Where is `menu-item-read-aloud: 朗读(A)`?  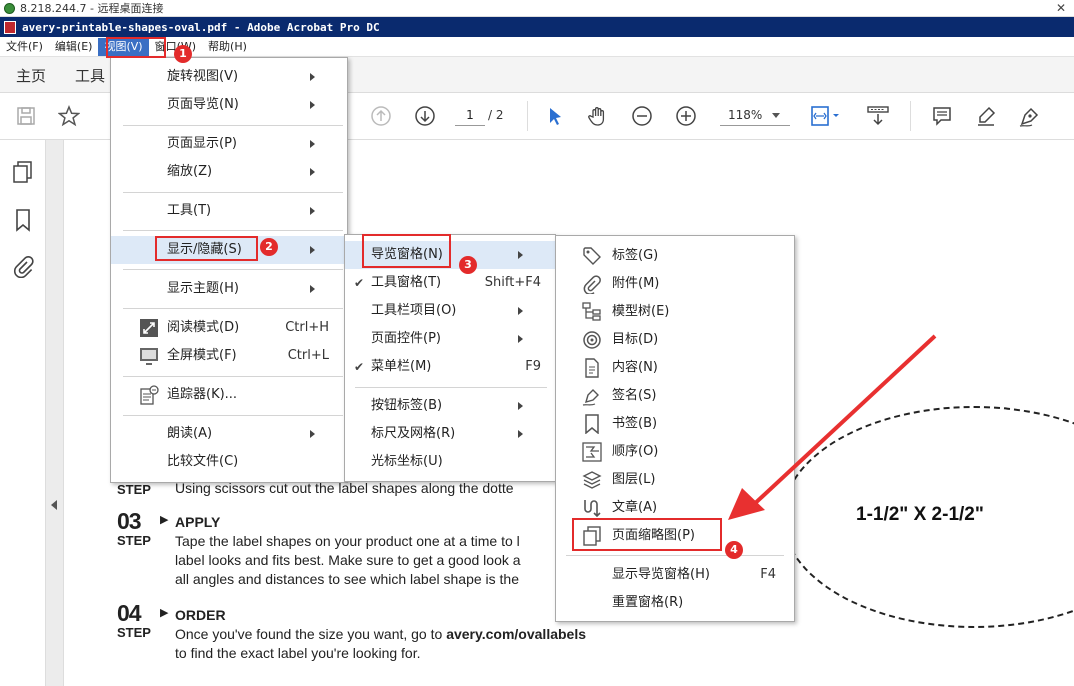 menu-item-read-aloud: 朗读(A) is located at coordinates (229, 434).